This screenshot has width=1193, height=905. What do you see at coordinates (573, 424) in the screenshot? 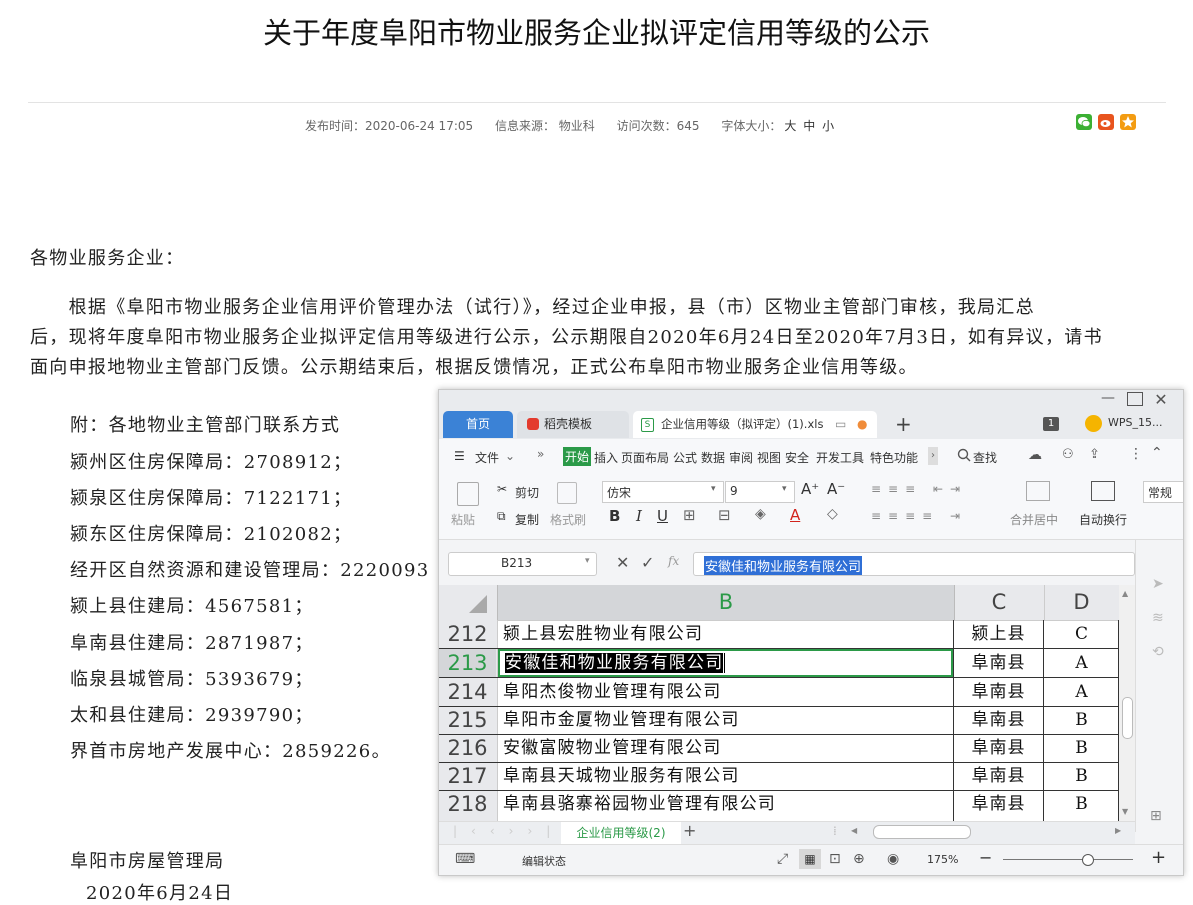
I see `tab-template: 稻壳模板` at bounding box center [573, 424].